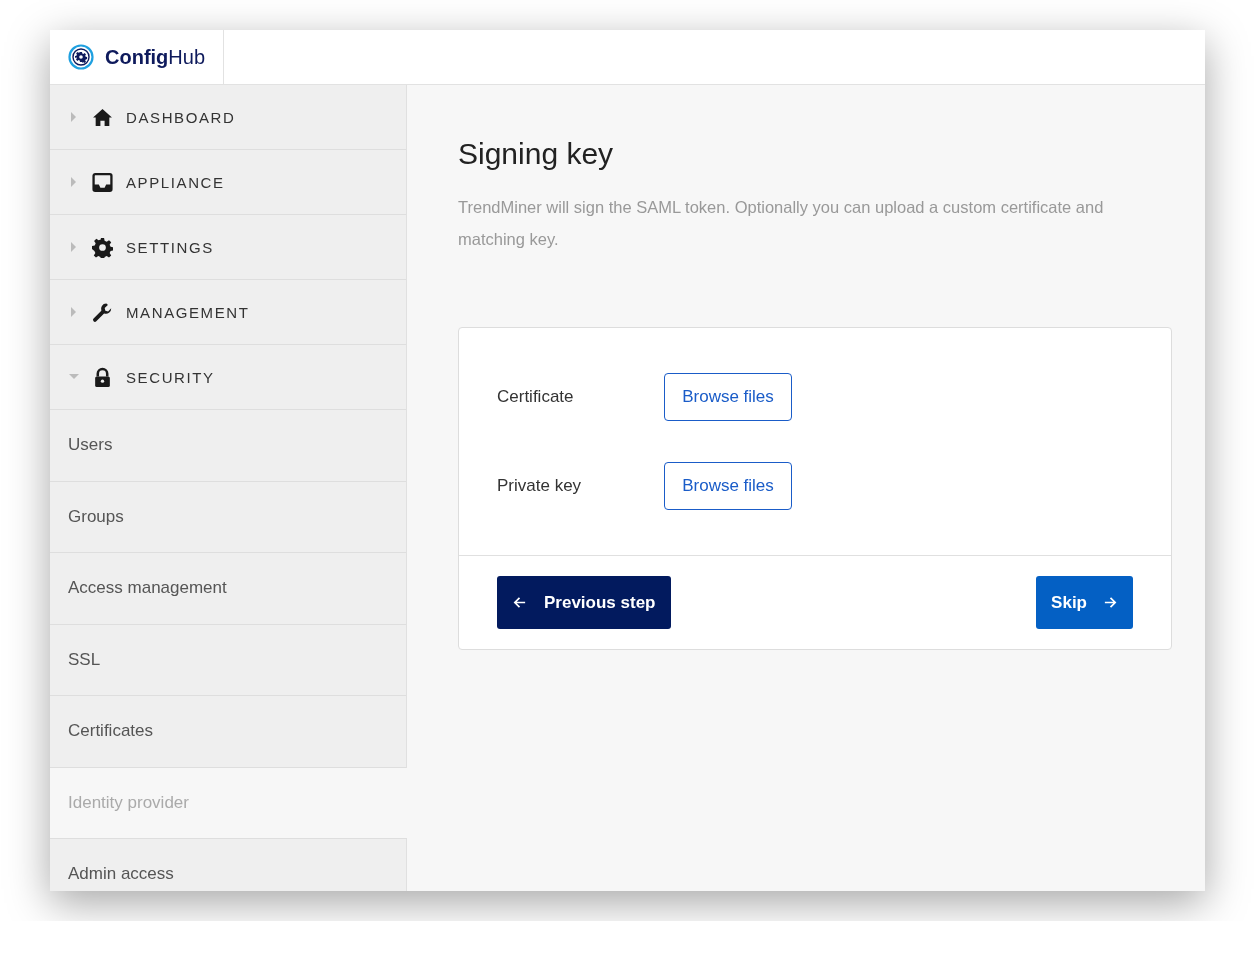 This screenshot has height=962, width=1255. I want to click on section-label: MANAGEMENT, so click(188, 312).